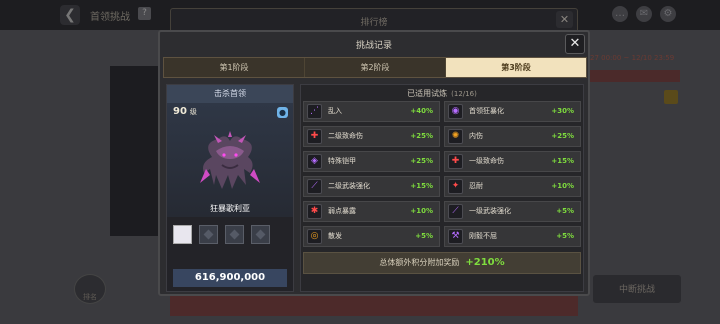 The image size is (720, 324). I want to click on help-button: ?, so click(144, 13).